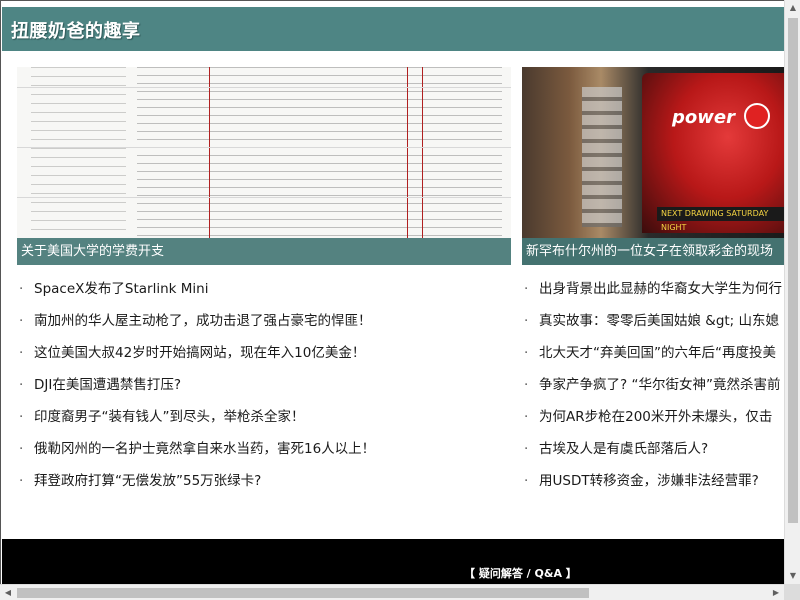 This screenshot has height=600, width=800. I want to click on list-item: · 争家产争疯了? “华尔街女神”竟然杀害前, so click(654, 390).